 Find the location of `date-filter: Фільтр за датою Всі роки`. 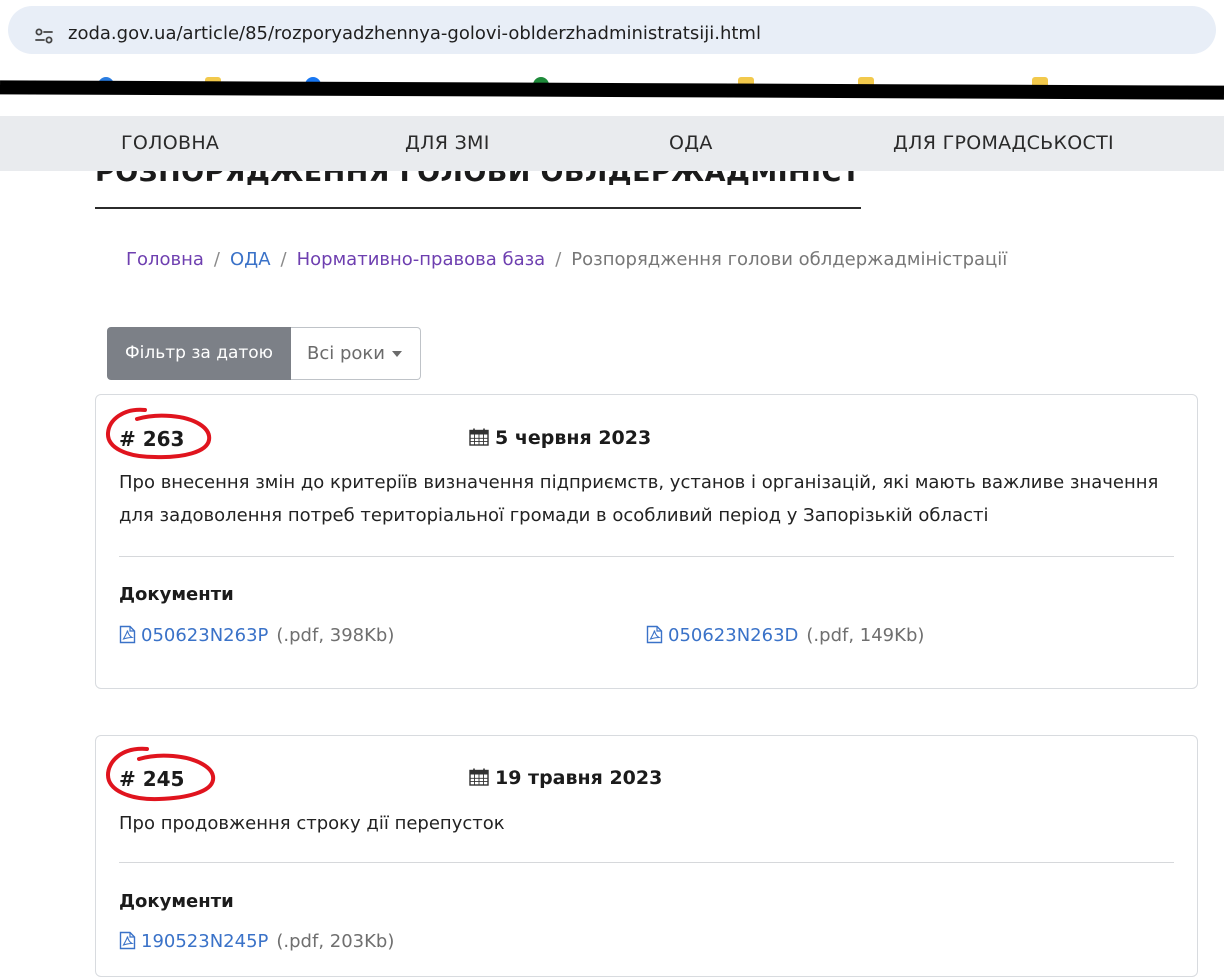

date-filter: Фільтр за датою Всі роки is located at coordinates (264, 353).